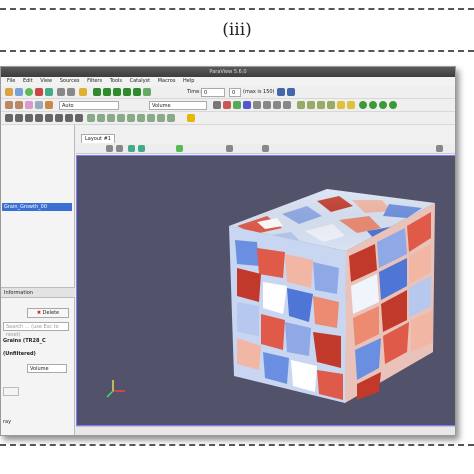 Image resolution: width=474 pixels, height=474 pixels. I want to click on representation-field: Volume, so click(47, 368).